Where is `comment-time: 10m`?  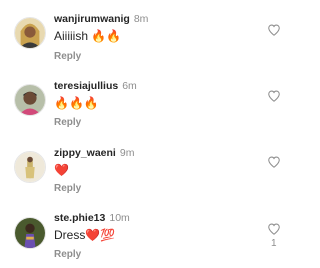
comment-time: 10m is located at coordinates (119, 218).